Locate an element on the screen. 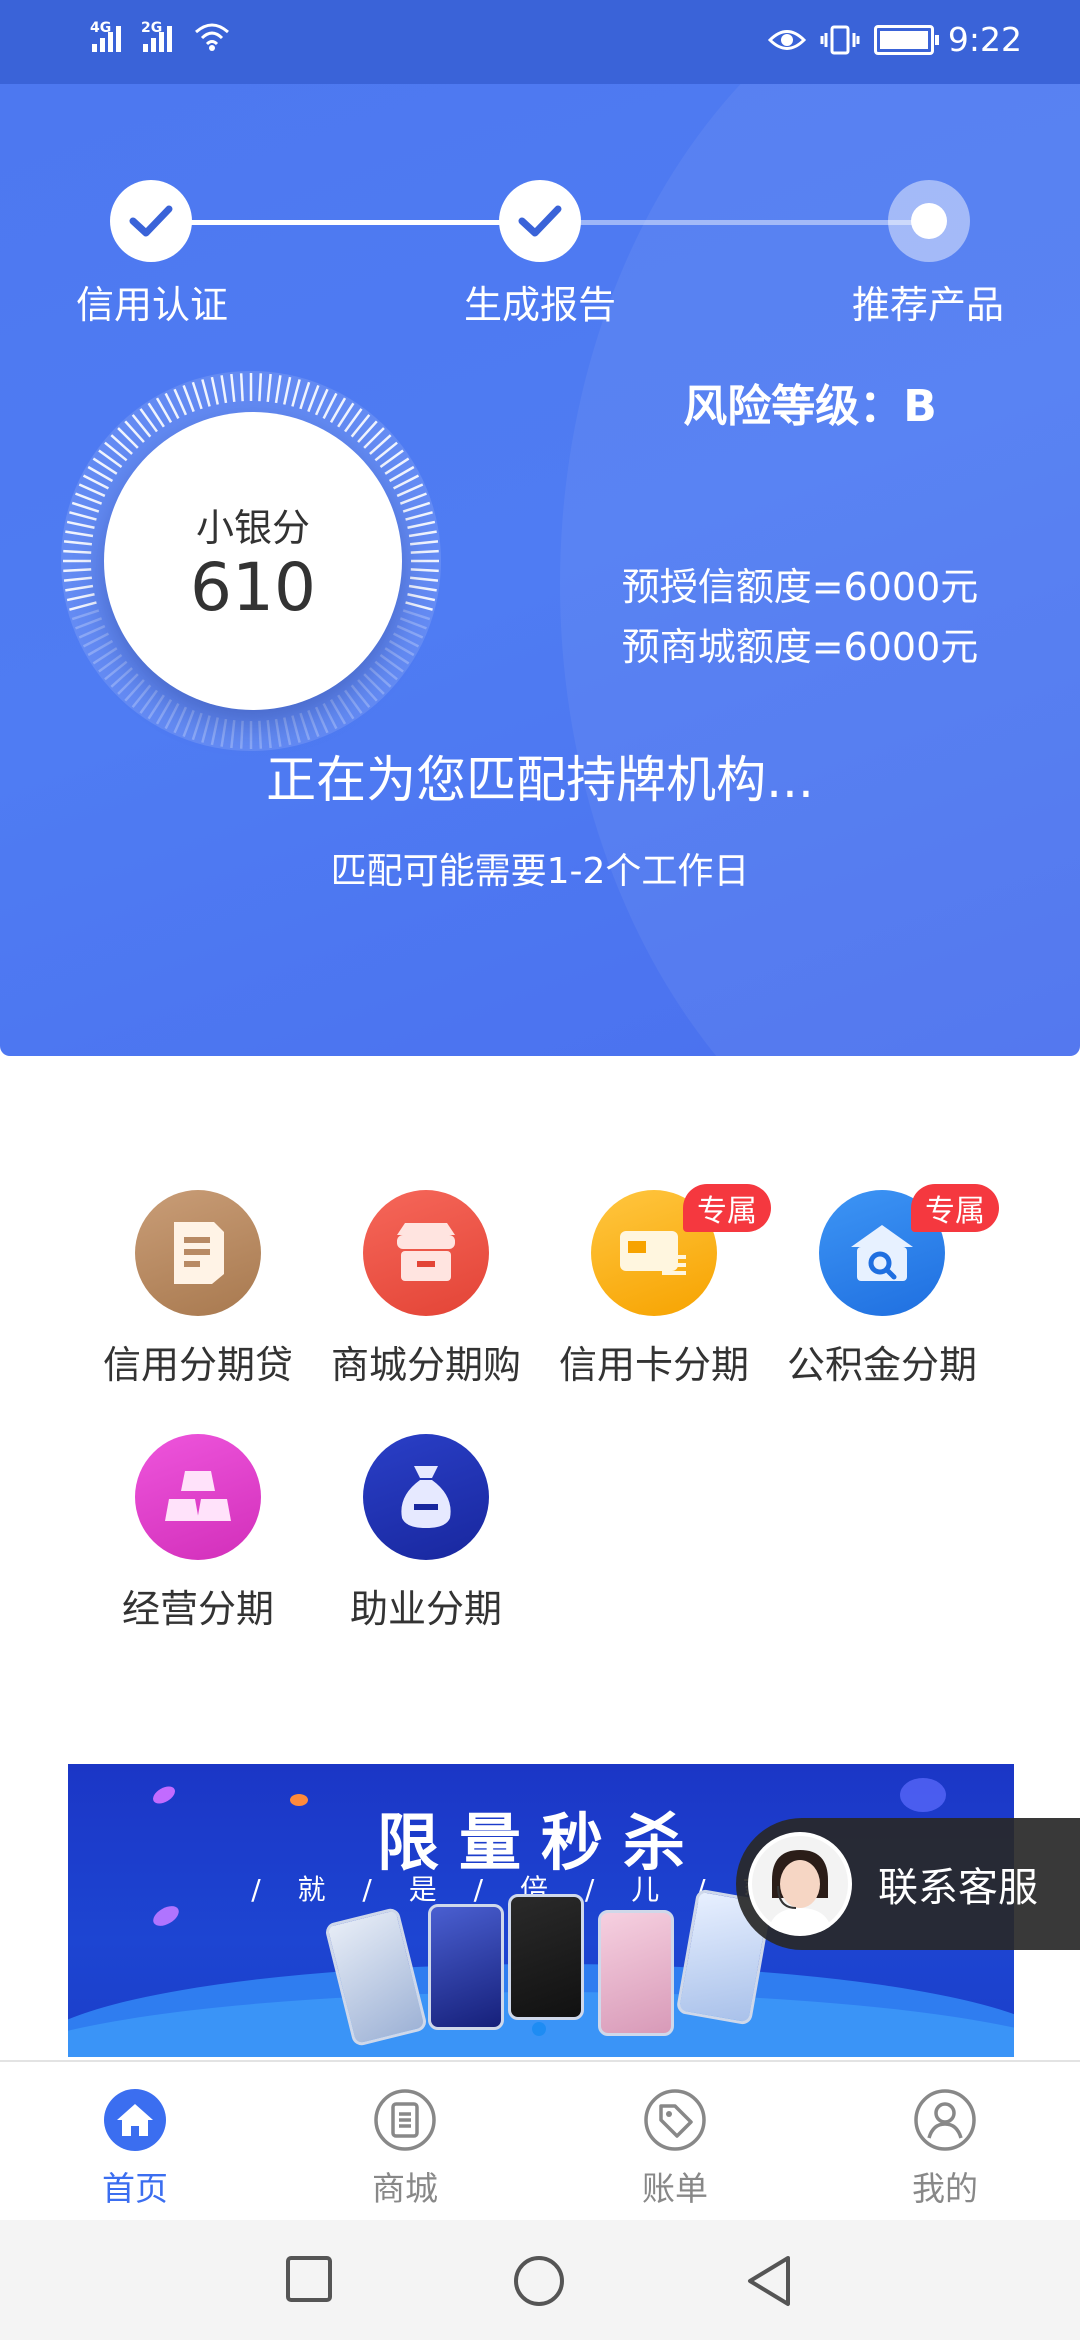 The width and height of the screenshot is (1080, 2340). step-2-check-icon is located at coordinates (540, 221).